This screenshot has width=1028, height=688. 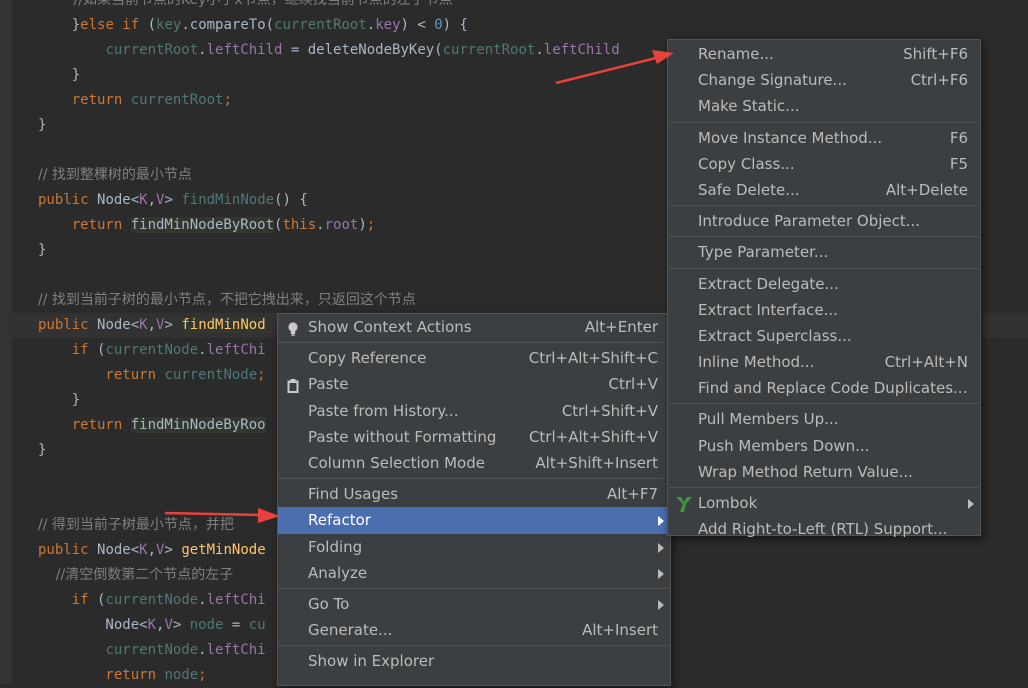 What do you see at coordinates (151, 625) in the screenshot?
I see `code-line: Node<K,V> node = cu` at bounding box center [151, 625].